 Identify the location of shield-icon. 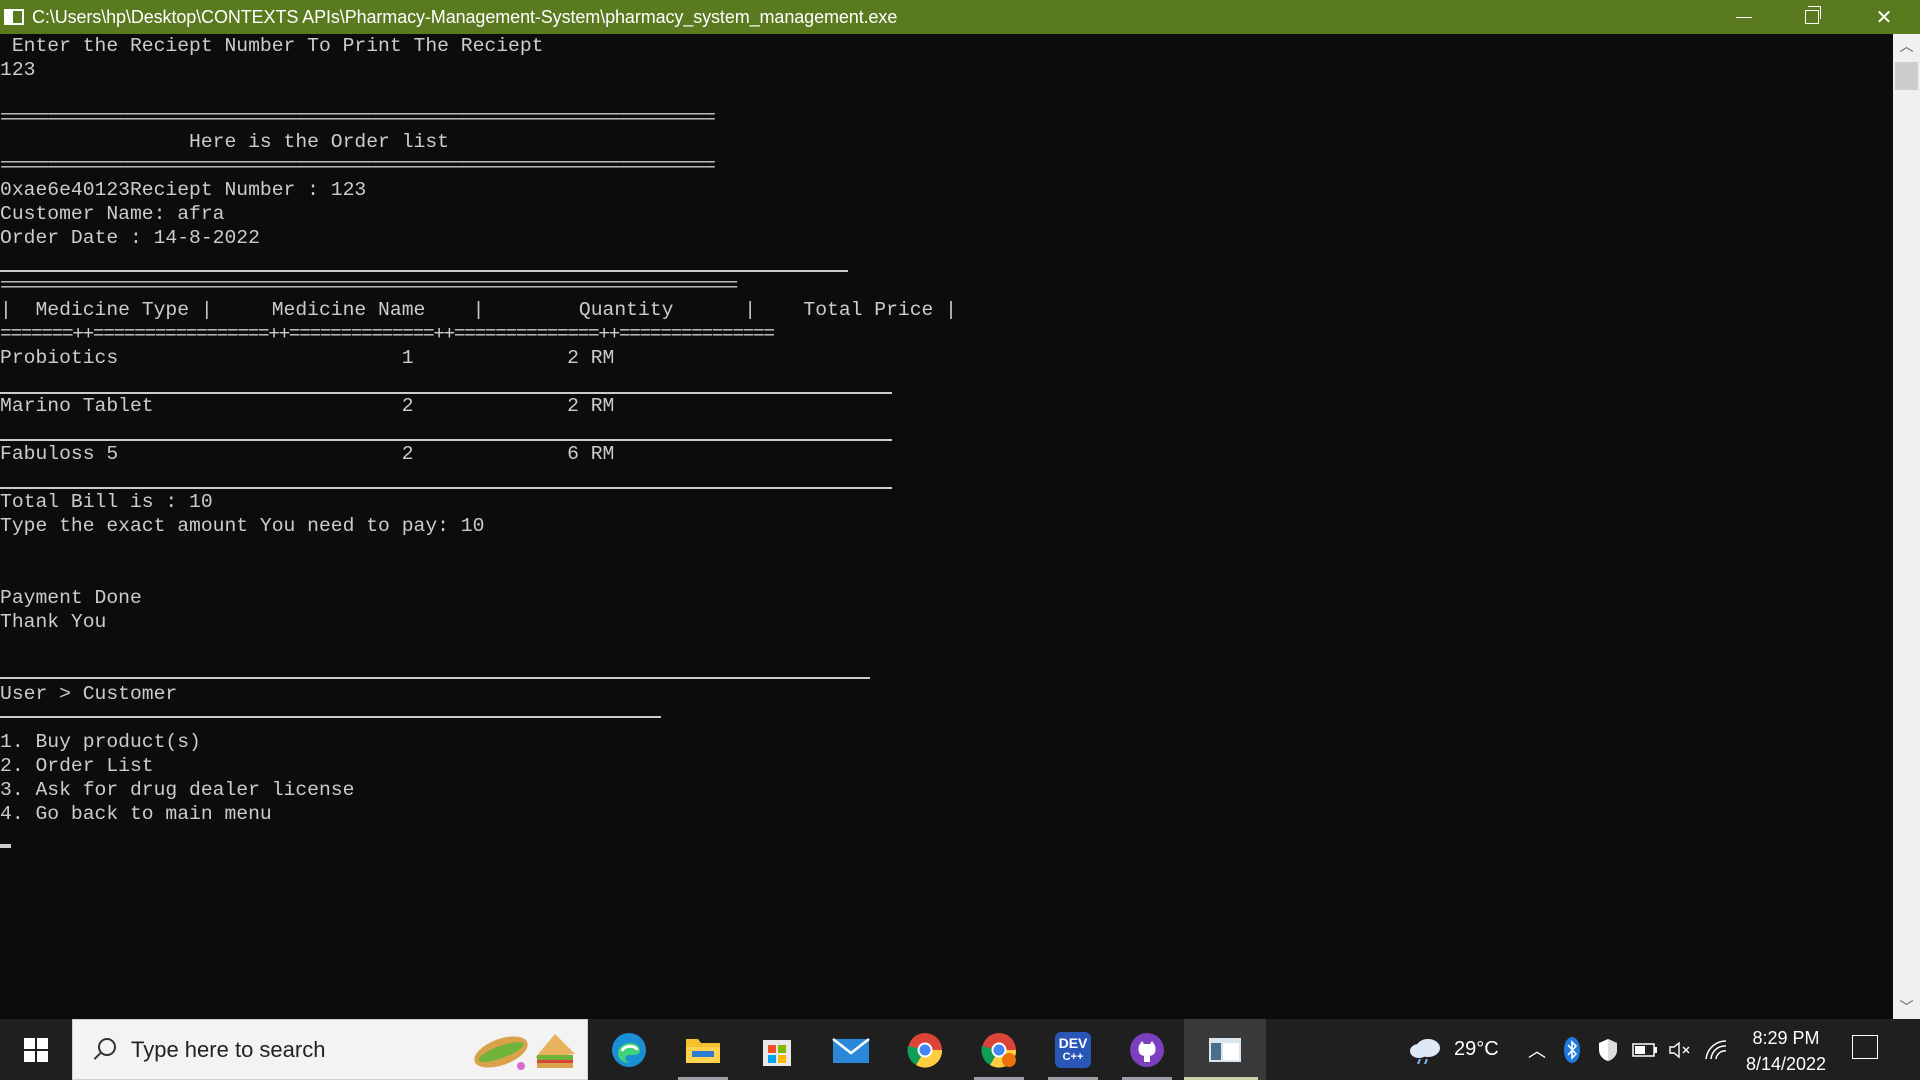
(1608, 1049).